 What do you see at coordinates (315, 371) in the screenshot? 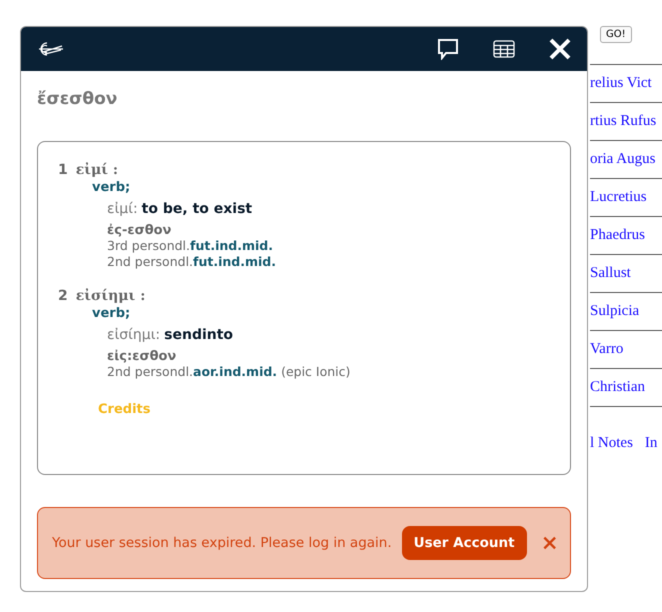
I see `parse-note: (epic Ionic)` at bounding box center [315, 371].